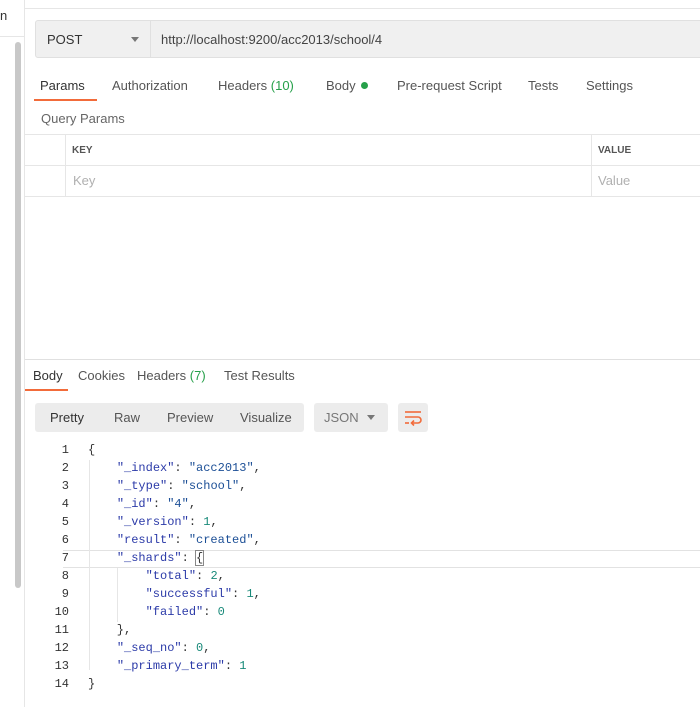 This screenshot has width=700, height=707. What do you see at coordinates (65, 522) in the screenshot?
I see `line-number: 5` at bounding box center [65, 522].